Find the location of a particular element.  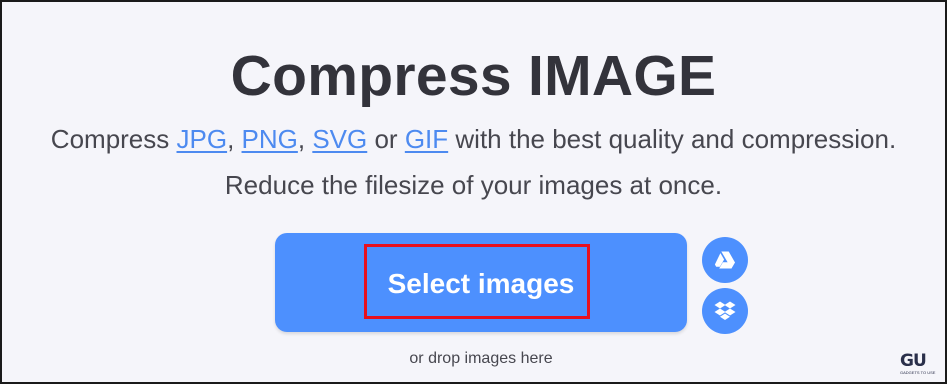

watermark-subtext: GADGETS TO USE is located at coordinates (918, 372).